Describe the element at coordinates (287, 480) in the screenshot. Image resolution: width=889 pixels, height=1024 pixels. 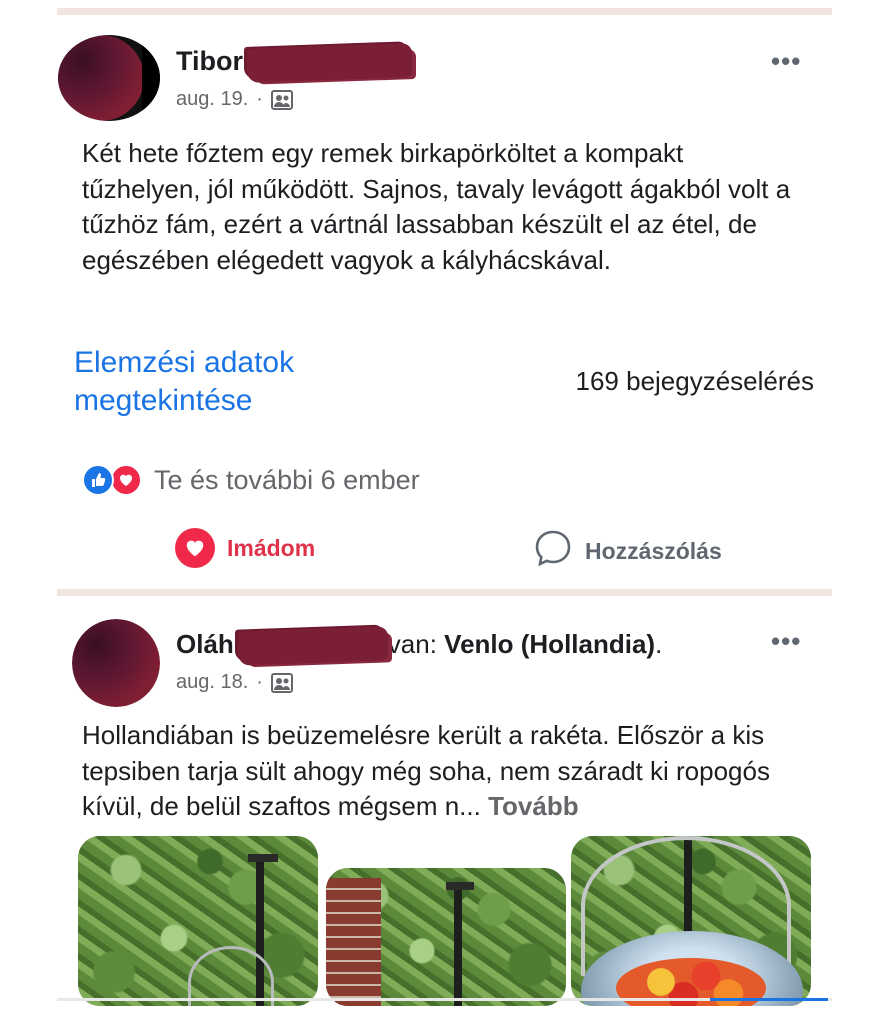
I see `reactions-text: Te és további 6 ember` at that location.